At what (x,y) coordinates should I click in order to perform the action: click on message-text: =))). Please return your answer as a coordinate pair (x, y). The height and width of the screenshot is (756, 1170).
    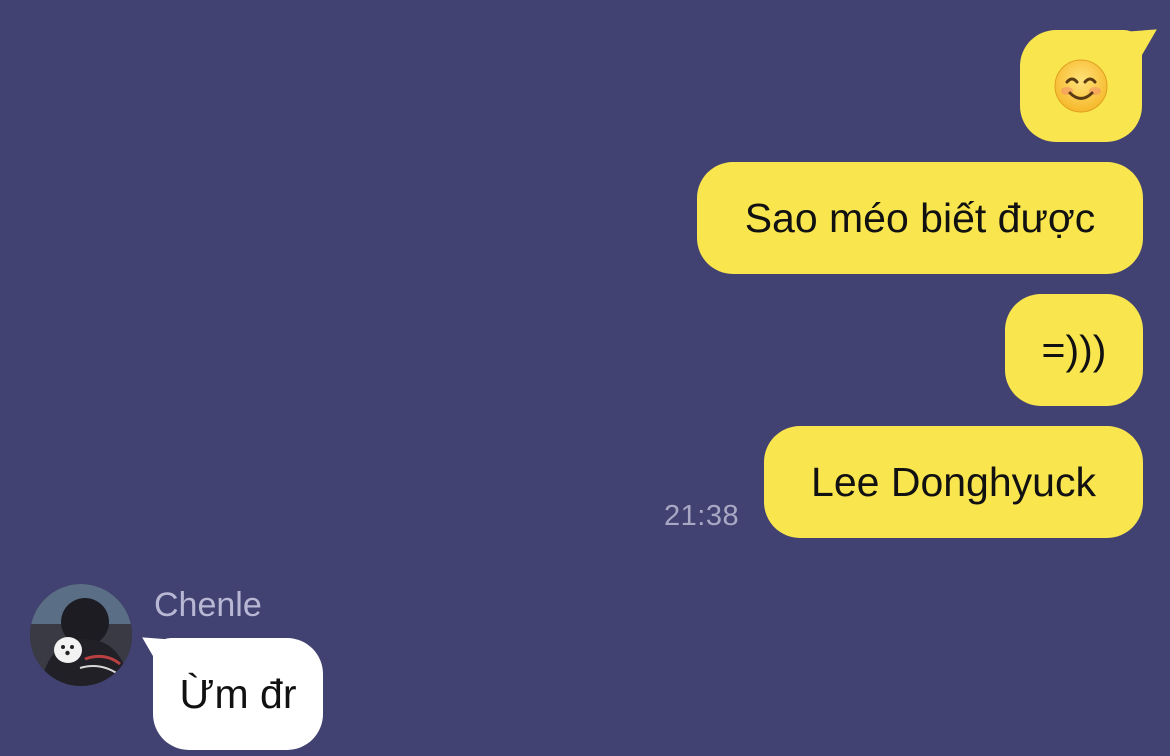
    Looking at the image, I should click on (1074, 349).